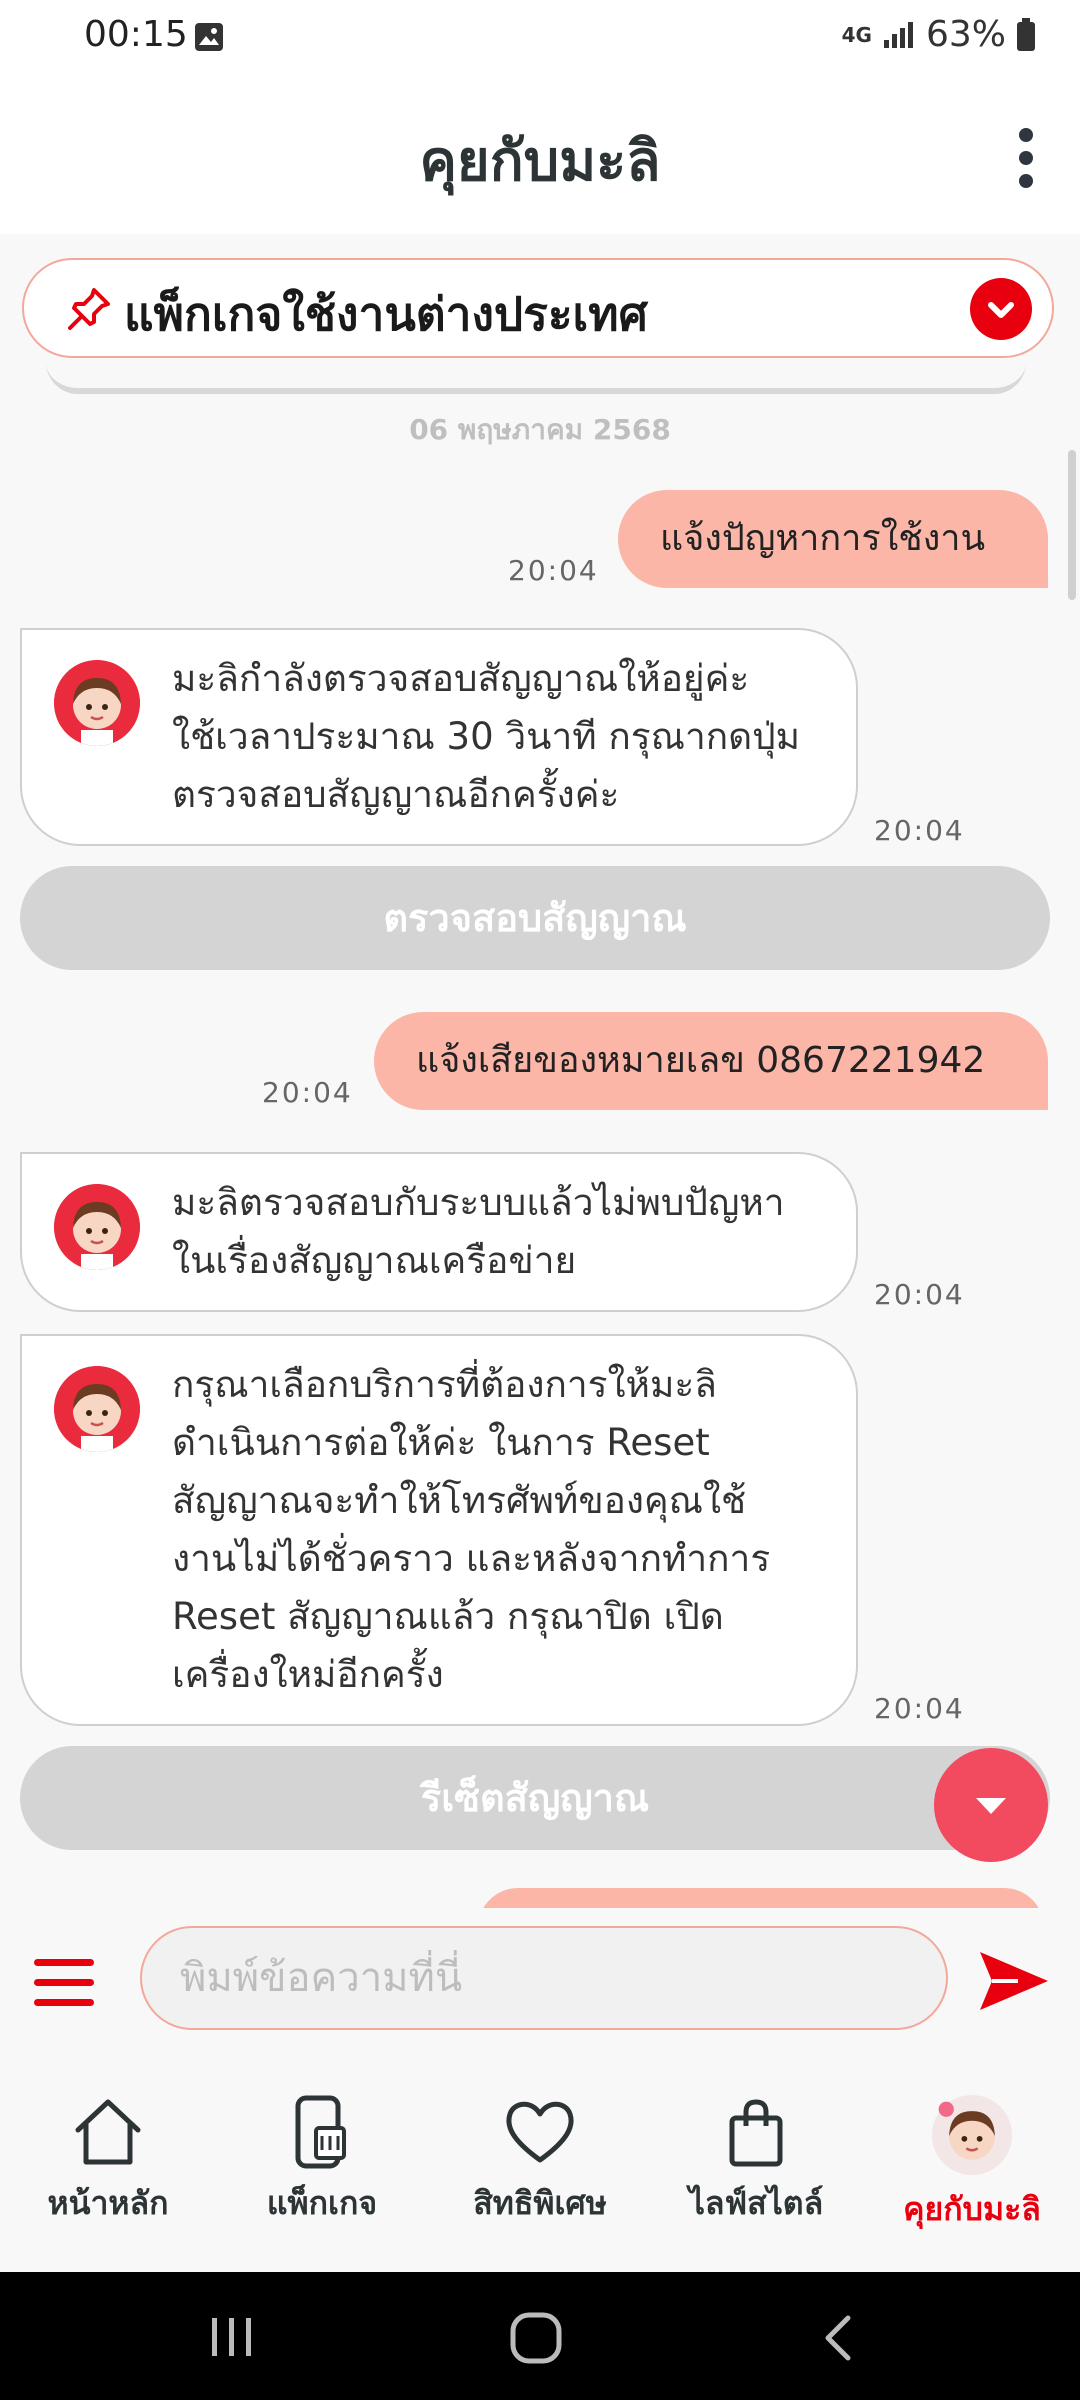  What do you see at coordinates (108, 2132) in the screenshot?
I see `home-icon` at bounding box center [108, 2132].